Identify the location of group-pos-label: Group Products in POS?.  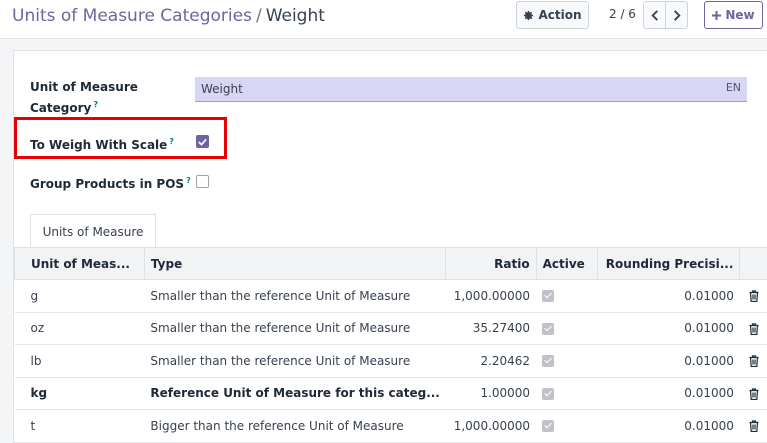
(110, 183).